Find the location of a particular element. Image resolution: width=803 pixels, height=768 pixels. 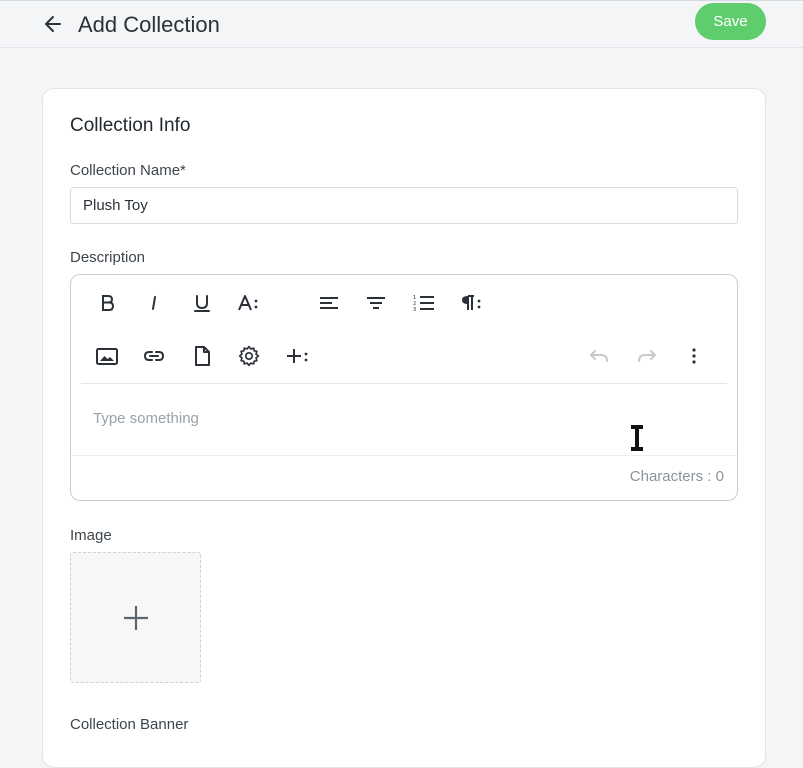

image-icon is located at coordinates (107, 356).